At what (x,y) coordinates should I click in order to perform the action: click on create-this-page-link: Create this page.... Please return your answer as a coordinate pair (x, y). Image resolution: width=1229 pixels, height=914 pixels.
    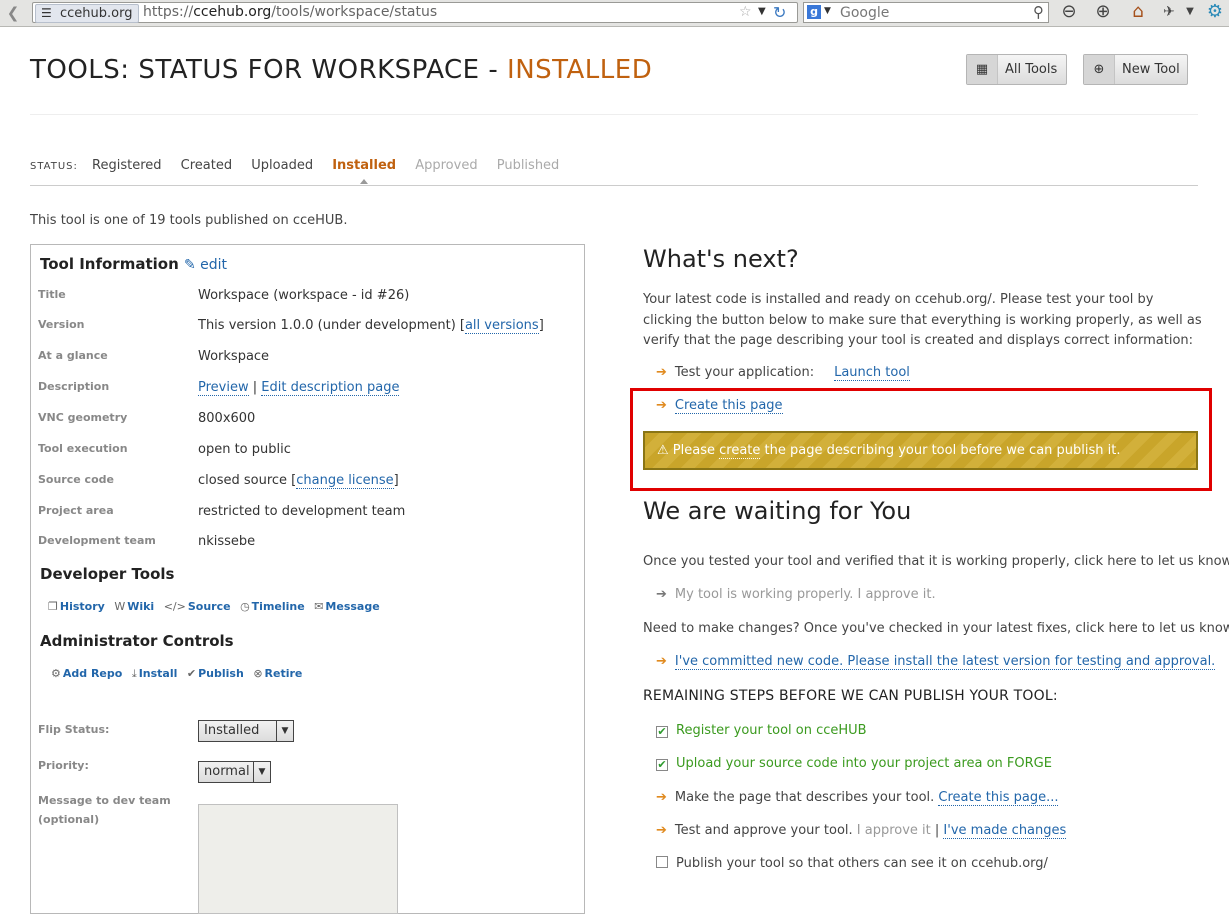
    Looking at the image, I should click on (998, 798).